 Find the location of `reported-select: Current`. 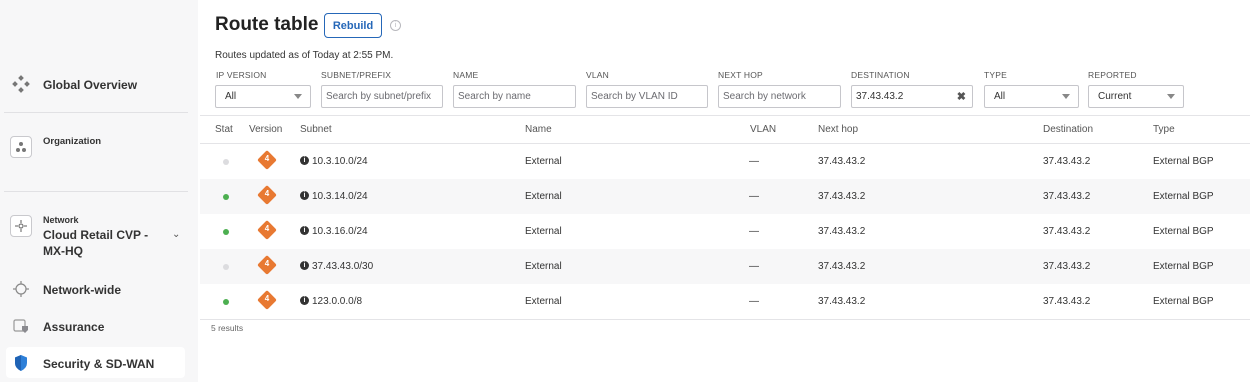

reported-select: Current is located at coordinates (1136, 96).